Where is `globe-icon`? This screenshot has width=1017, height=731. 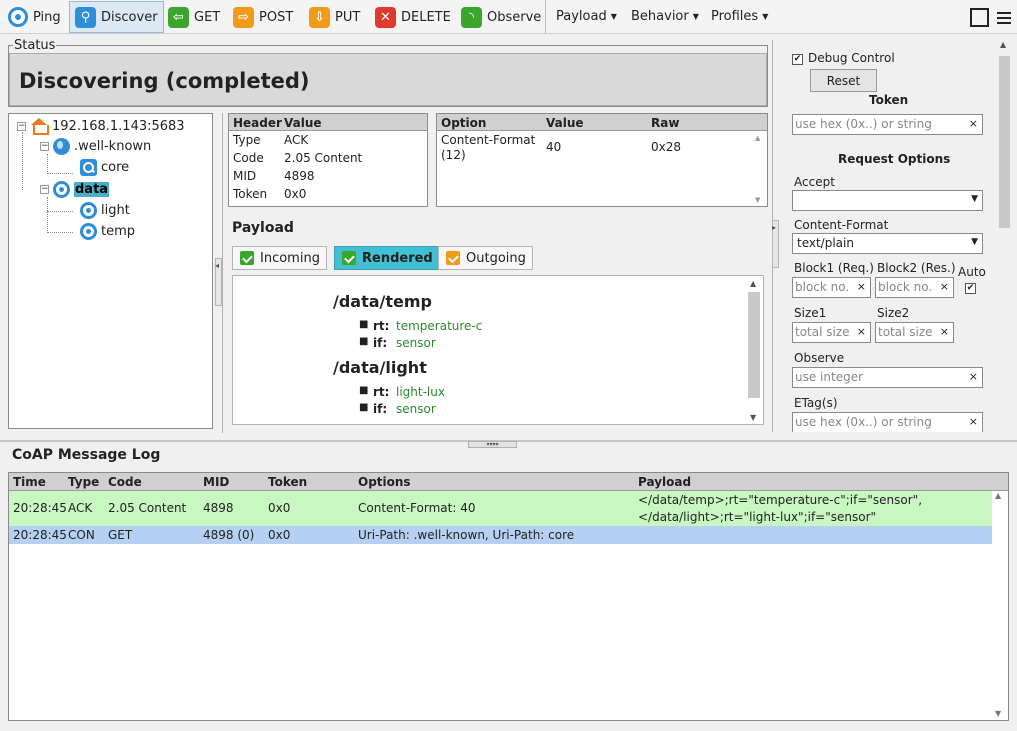
globe-icon is located at coordinates (61, 146).